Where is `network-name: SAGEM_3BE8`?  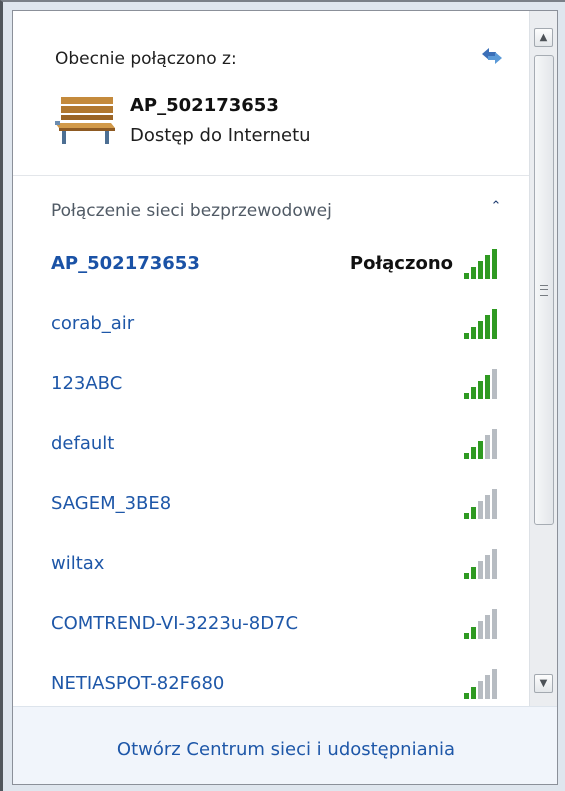 network-name: SAGEM_3BE8 is located at coordinates (111, 503).